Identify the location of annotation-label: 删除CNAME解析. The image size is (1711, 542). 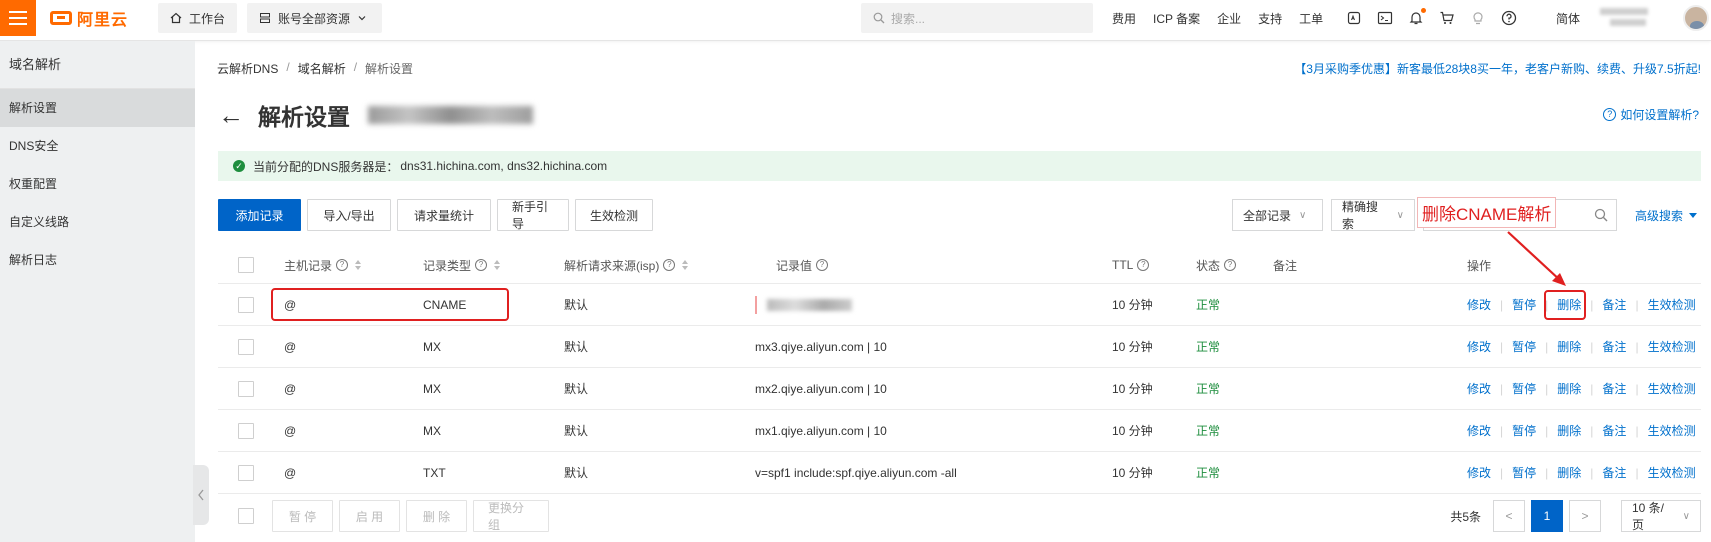
(1487, 212).